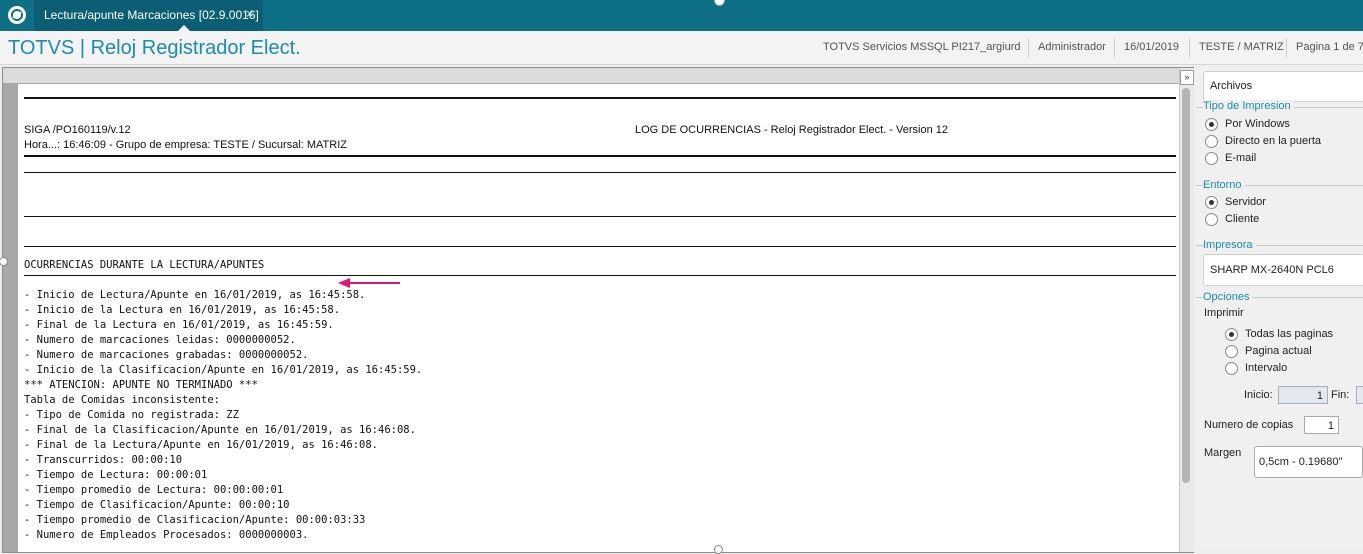  What do you see at coordinates (1359, 395) in the screenshot?
I see `fin-field` at bounding box center [1359, 395].